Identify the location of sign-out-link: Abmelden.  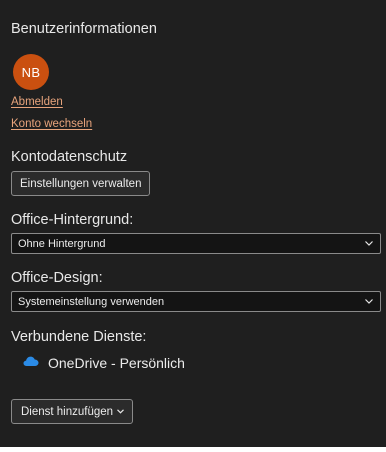
(37, 102).